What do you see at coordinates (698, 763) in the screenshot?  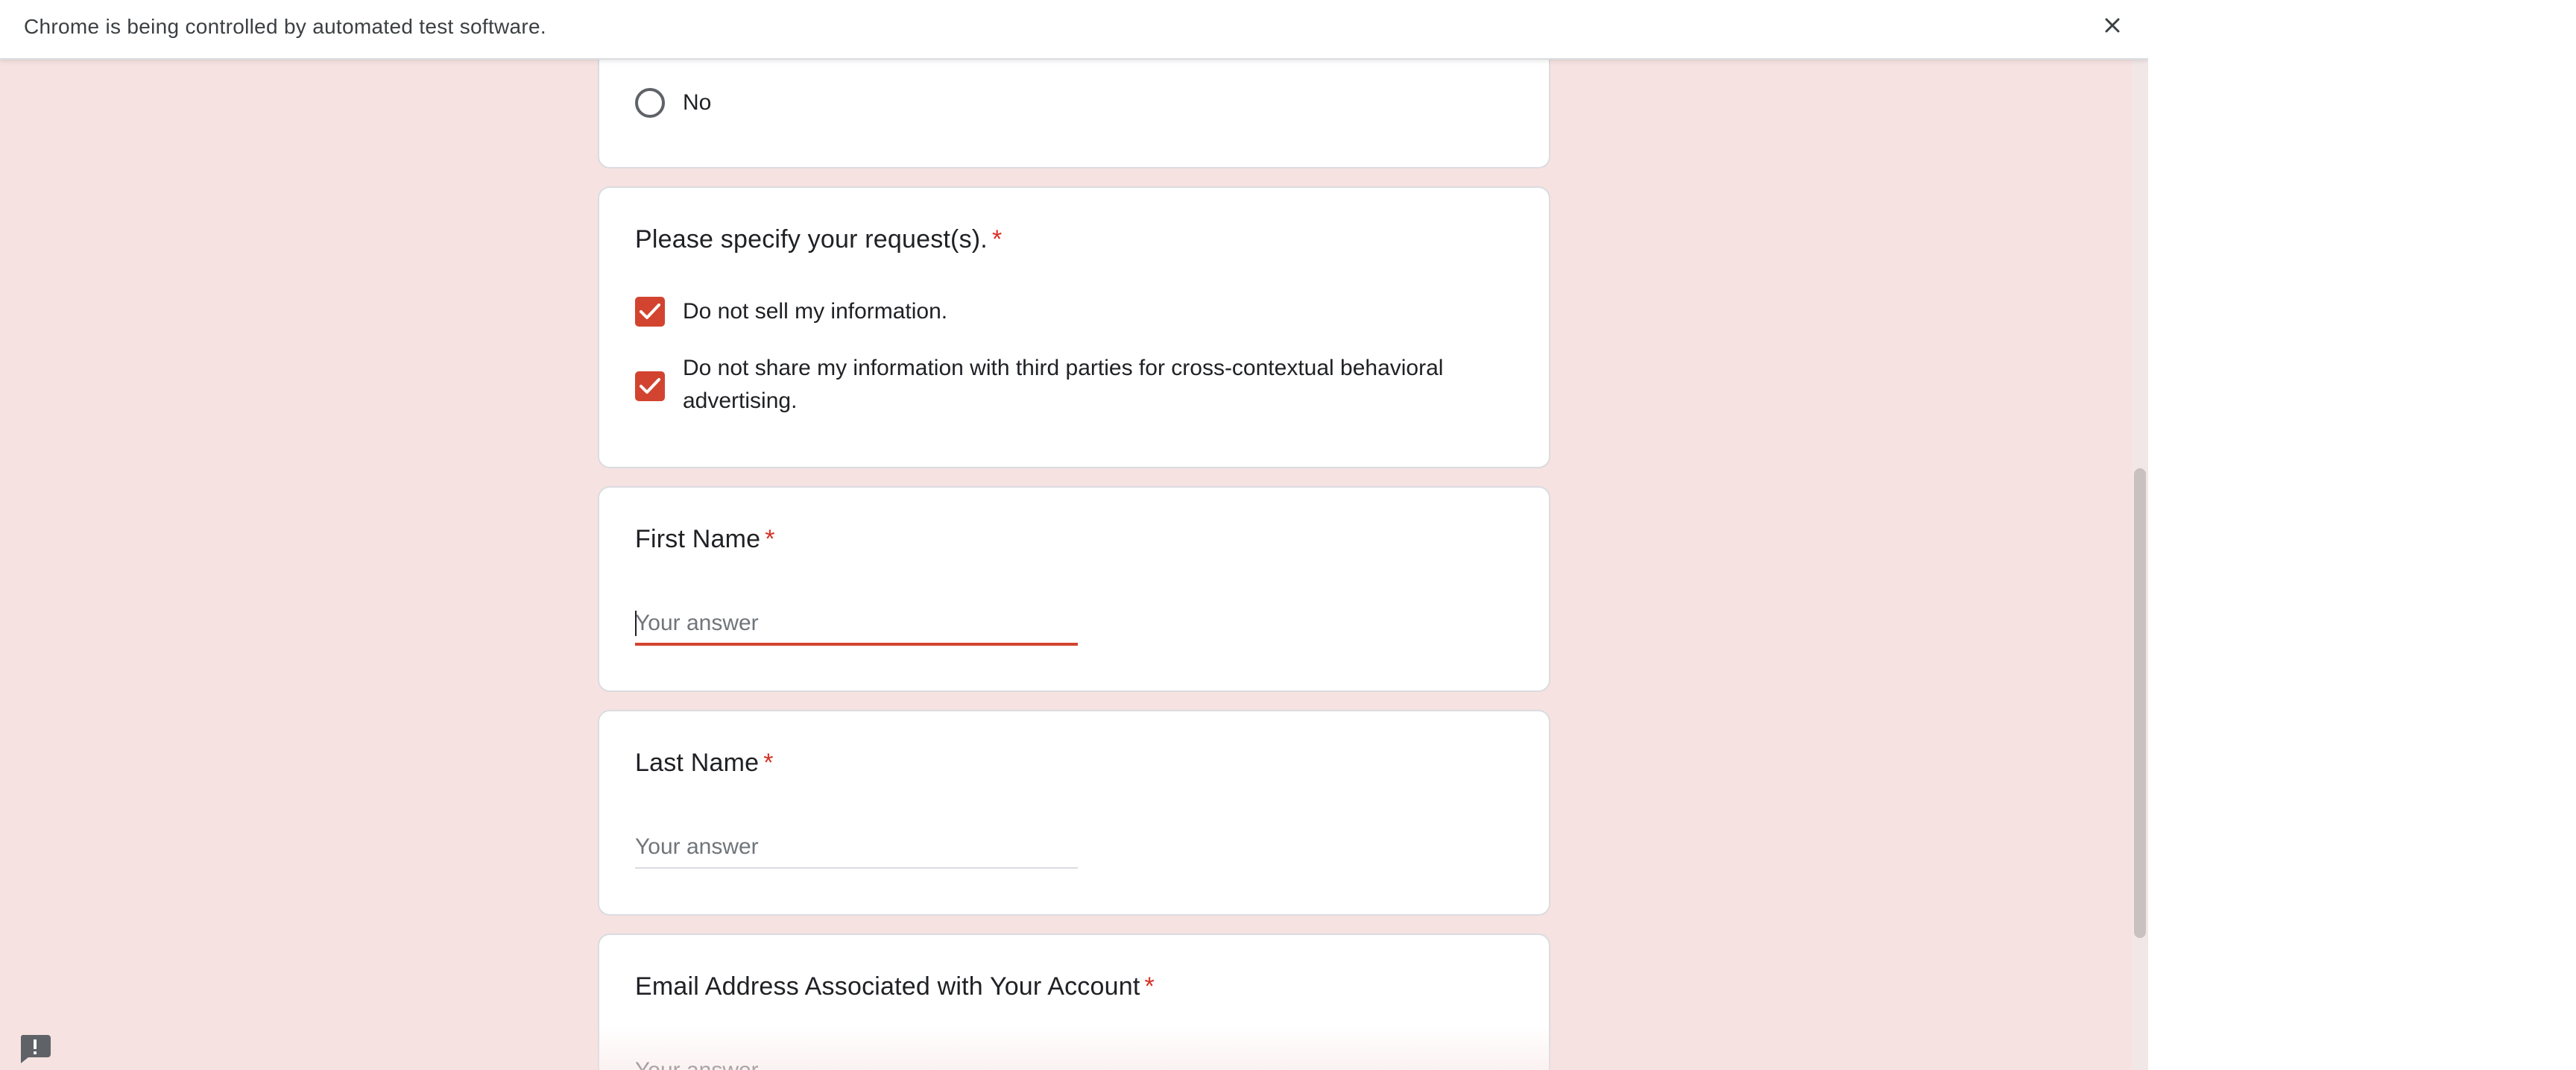 I see `question-title-text: Last Name` at bounding box center [698, 763].